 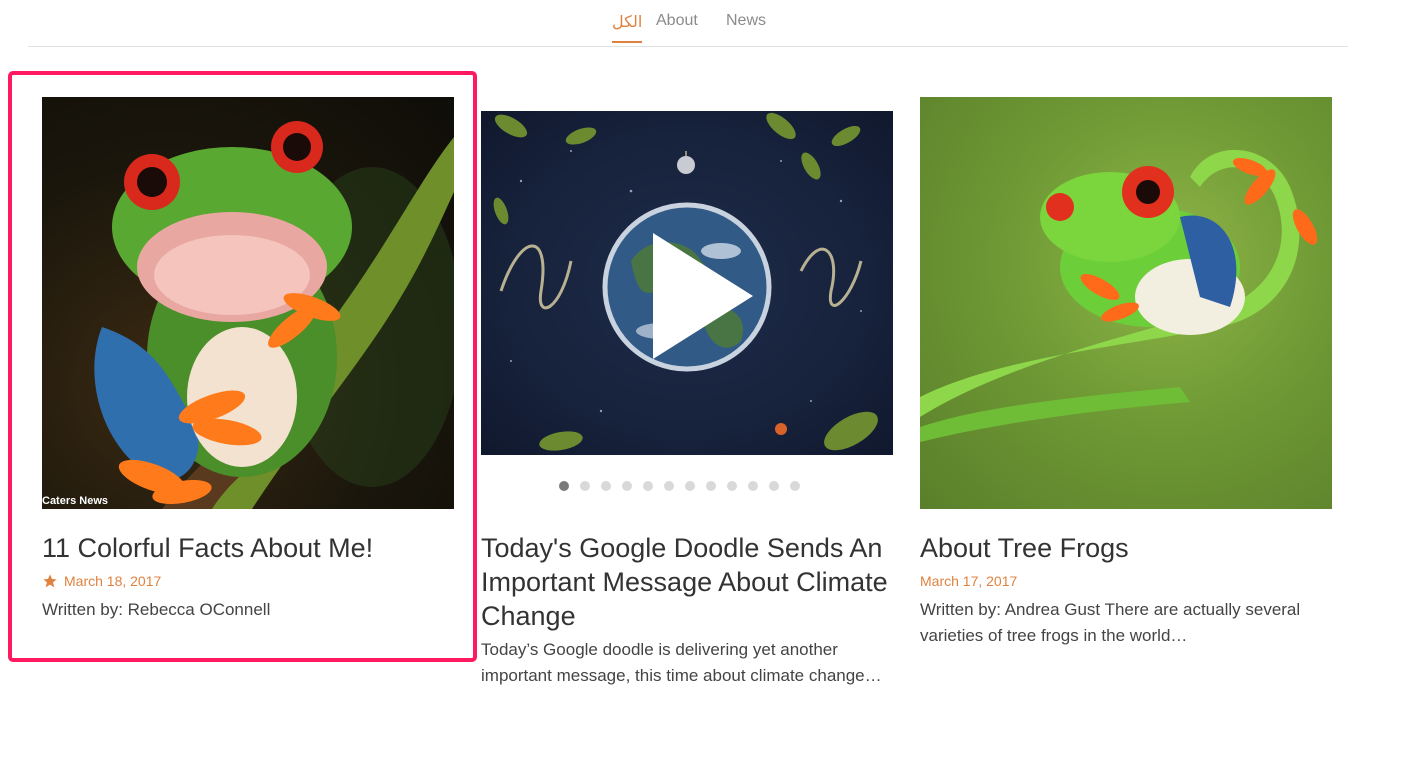 I want to click on play-icon, so click(x=687, y=283).